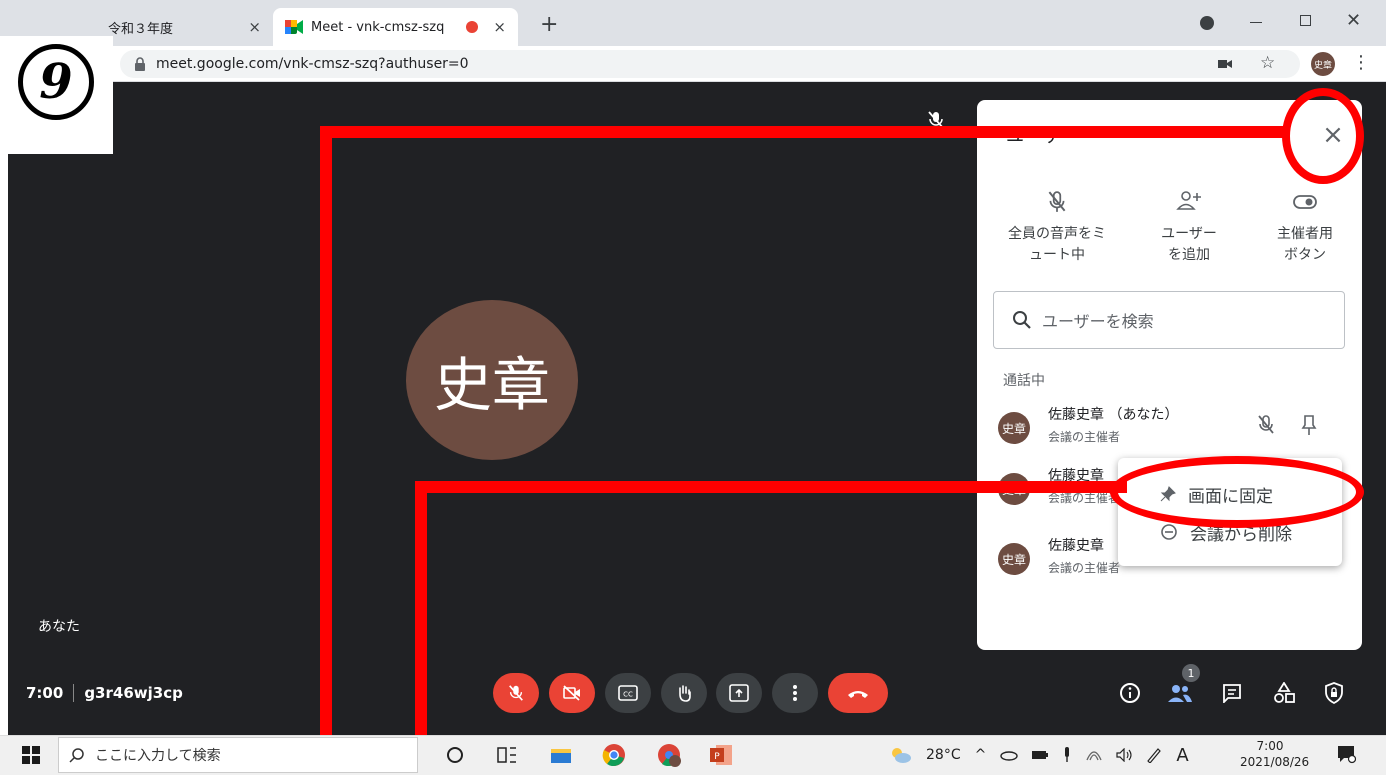  I want to click on hand-icon, so click(685, 693).